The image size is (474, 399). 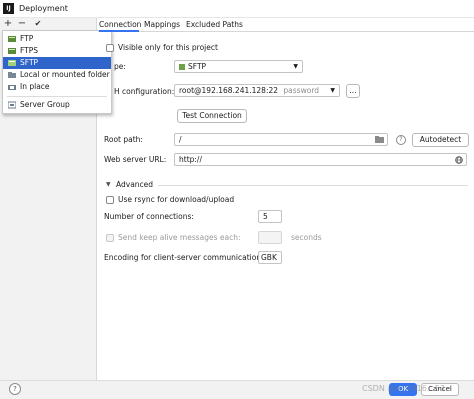 What do you see at coordinates (57, 51) in the screenshot?
I see `menu-item-ftps: FTPS` at bounding box center [57, 51].